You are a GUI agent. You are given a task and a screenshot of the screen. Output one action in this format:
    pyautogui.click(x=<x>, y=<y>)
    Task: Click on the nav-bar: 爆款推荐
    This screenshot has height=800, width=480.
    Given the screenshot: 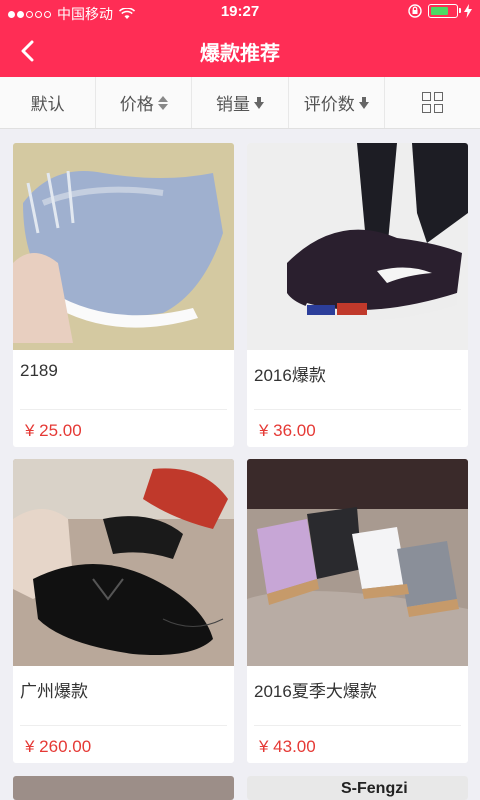 What is the action you would take?
    pyautogui.click(x=240, y=50)
    